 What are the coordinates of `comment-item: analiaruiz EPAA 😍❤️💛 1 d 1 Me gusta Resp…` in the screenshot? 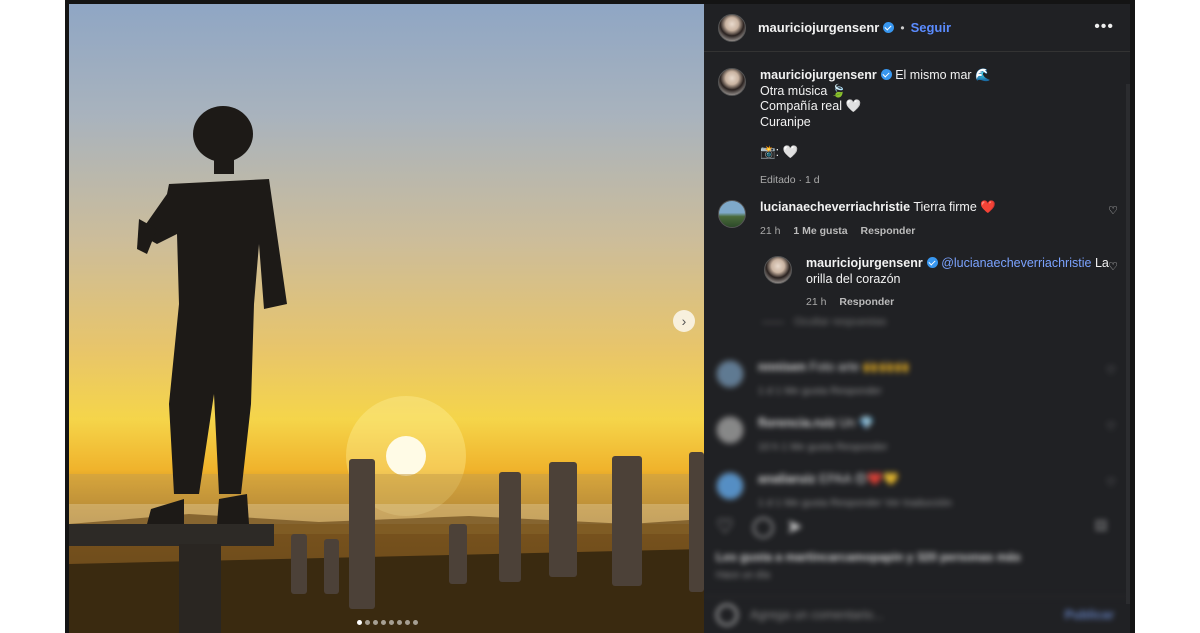 It's located at (916, 491).